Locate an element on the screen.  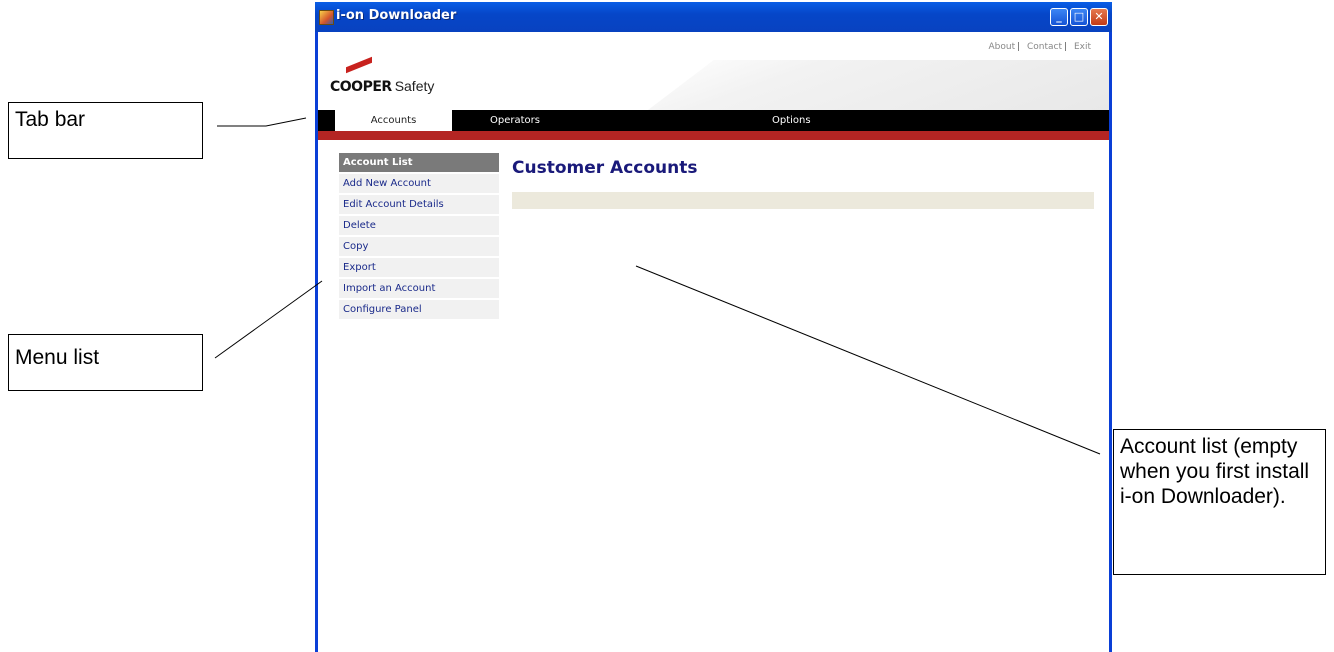
top-links: About | Contact | Exit is located at coordinates (1039, 47).